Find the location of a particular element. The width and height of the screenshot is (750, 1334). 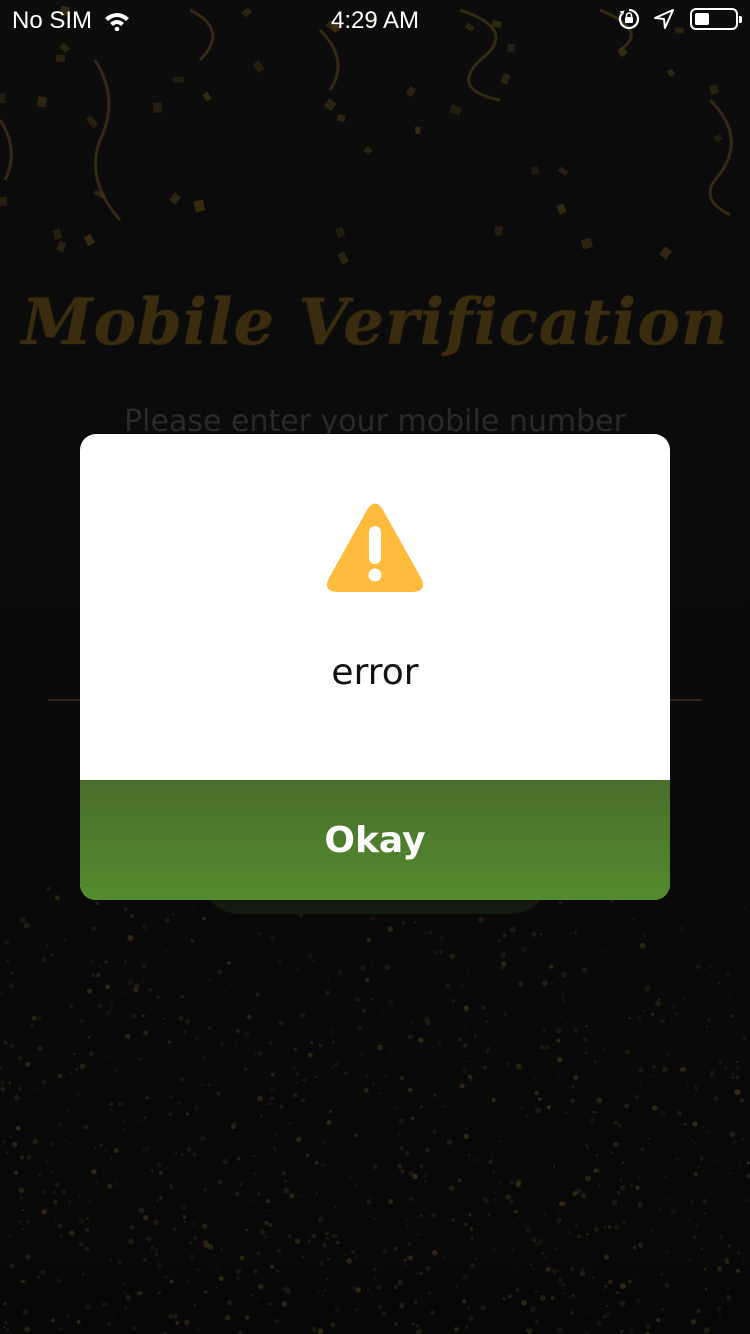

location-icon is located at coordinates (664, 19).